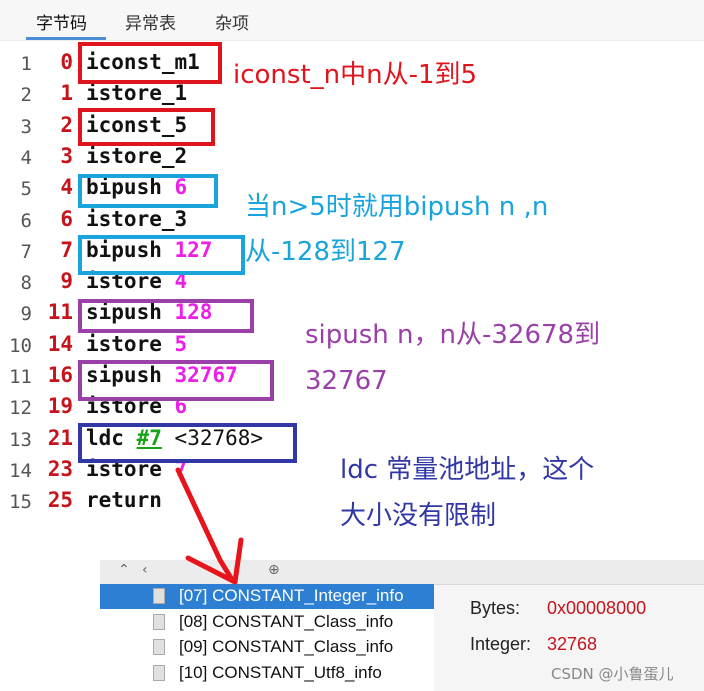  Describe the element at coordinates (204, 524) in the screenshot. I see `arrow-shaft` at that location.